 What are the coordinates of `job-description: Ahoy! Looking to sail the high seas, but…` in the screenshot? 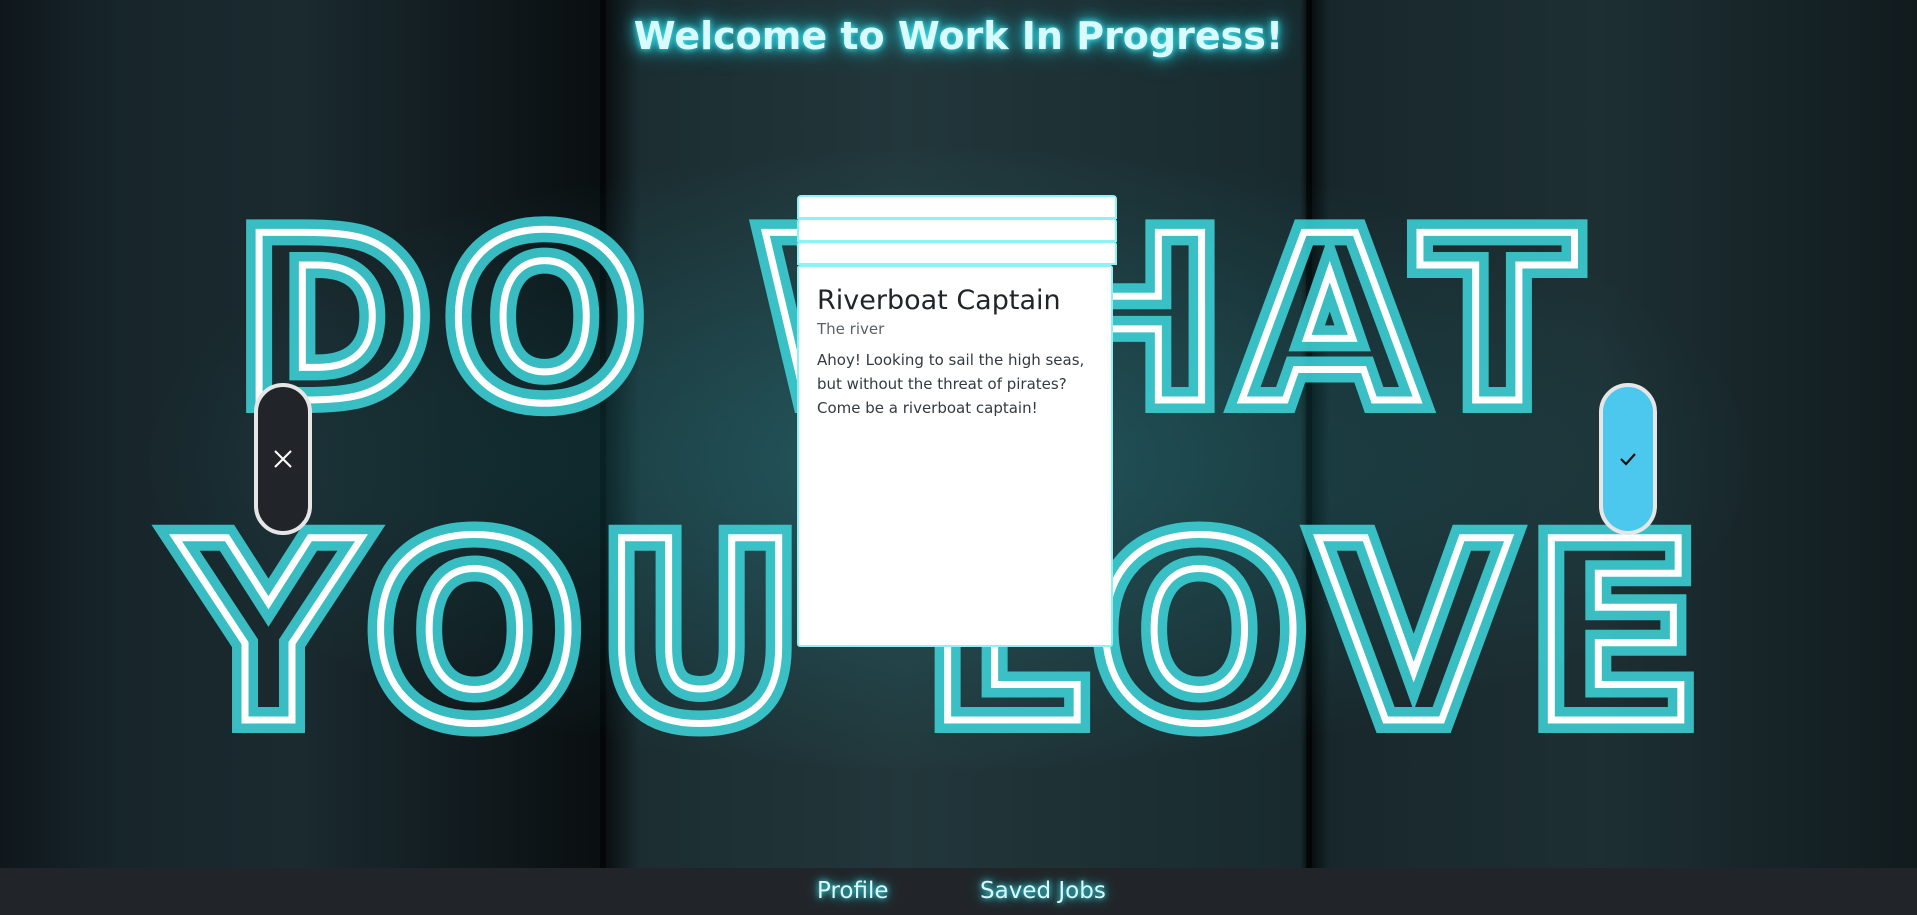 It's located at (951, 384).